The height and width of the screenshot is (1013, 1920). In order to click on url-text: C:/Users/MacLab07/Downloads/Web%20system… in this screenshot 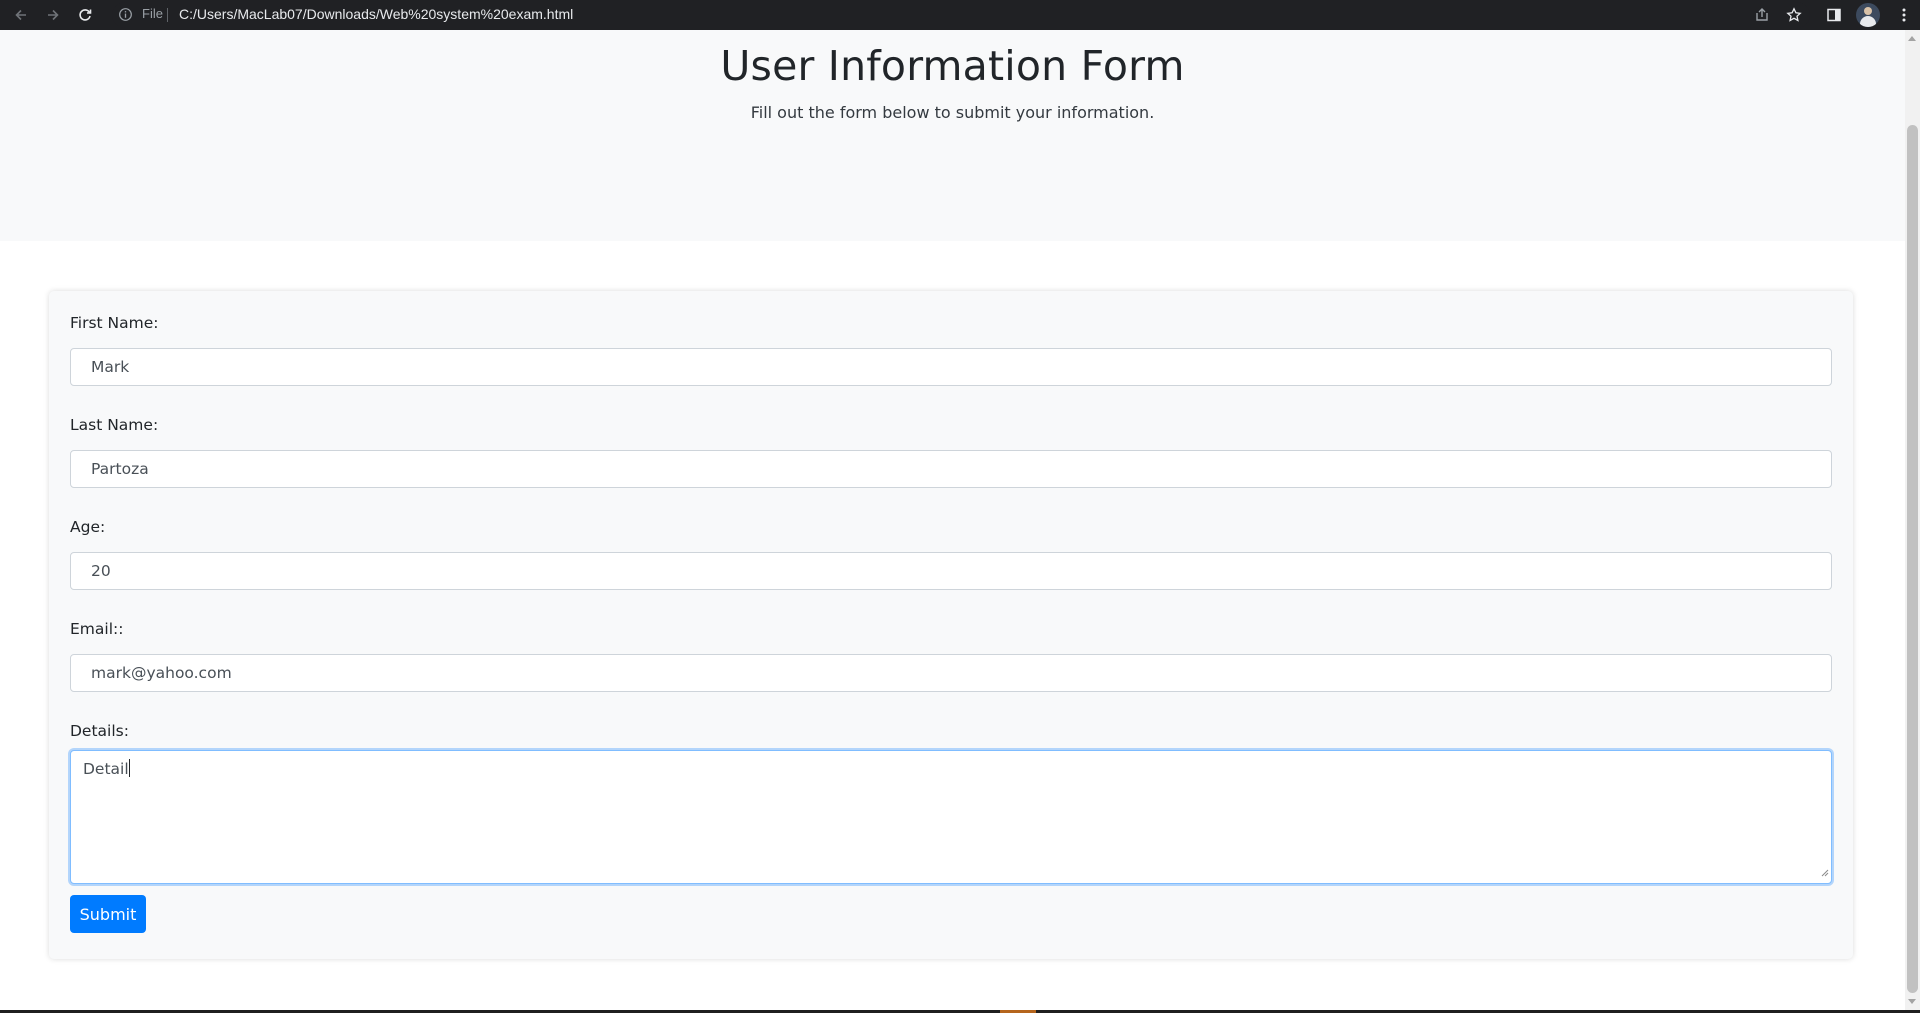, I will do `click(376, 14)`.